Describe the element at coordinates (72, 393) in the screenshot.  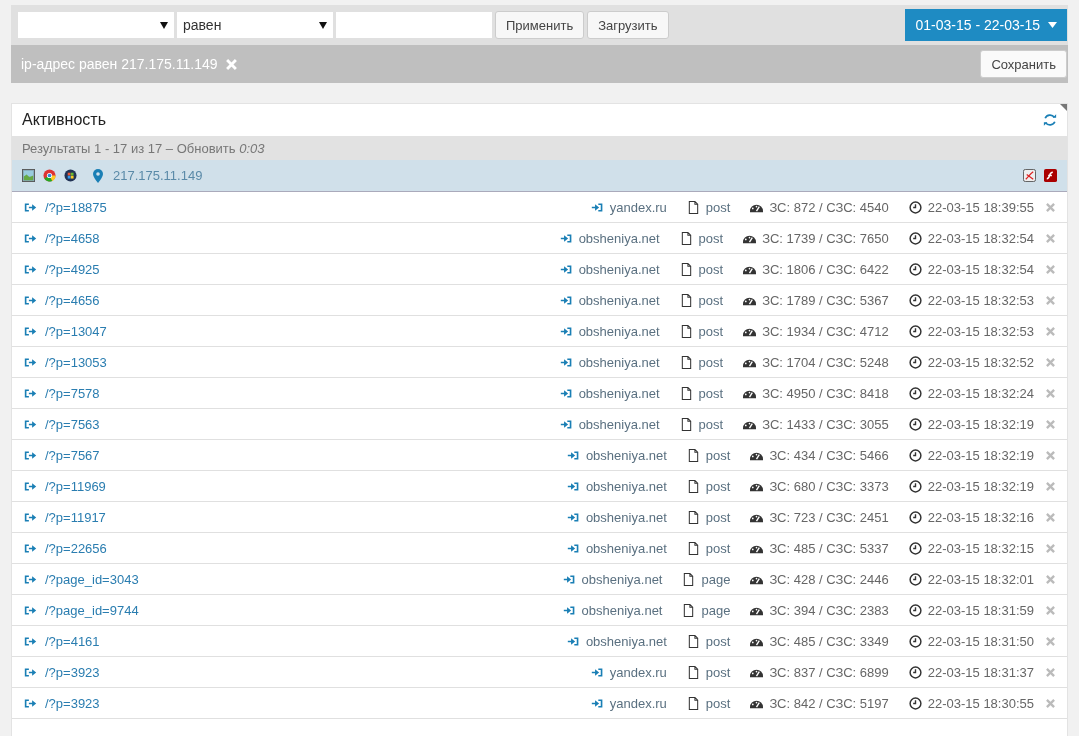
I see `page-link: /?p=7578` at that location.